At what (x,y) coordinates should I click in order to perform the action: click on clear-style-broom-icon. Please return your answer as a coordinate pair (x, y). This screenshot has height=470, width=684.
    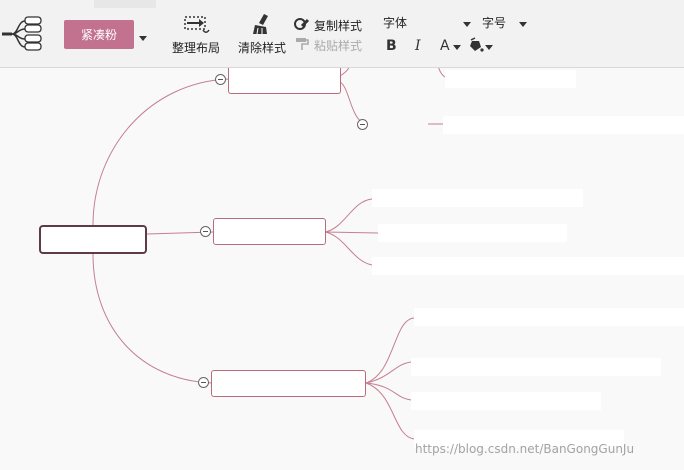
    Looking at the image, I should click on (262, 24).